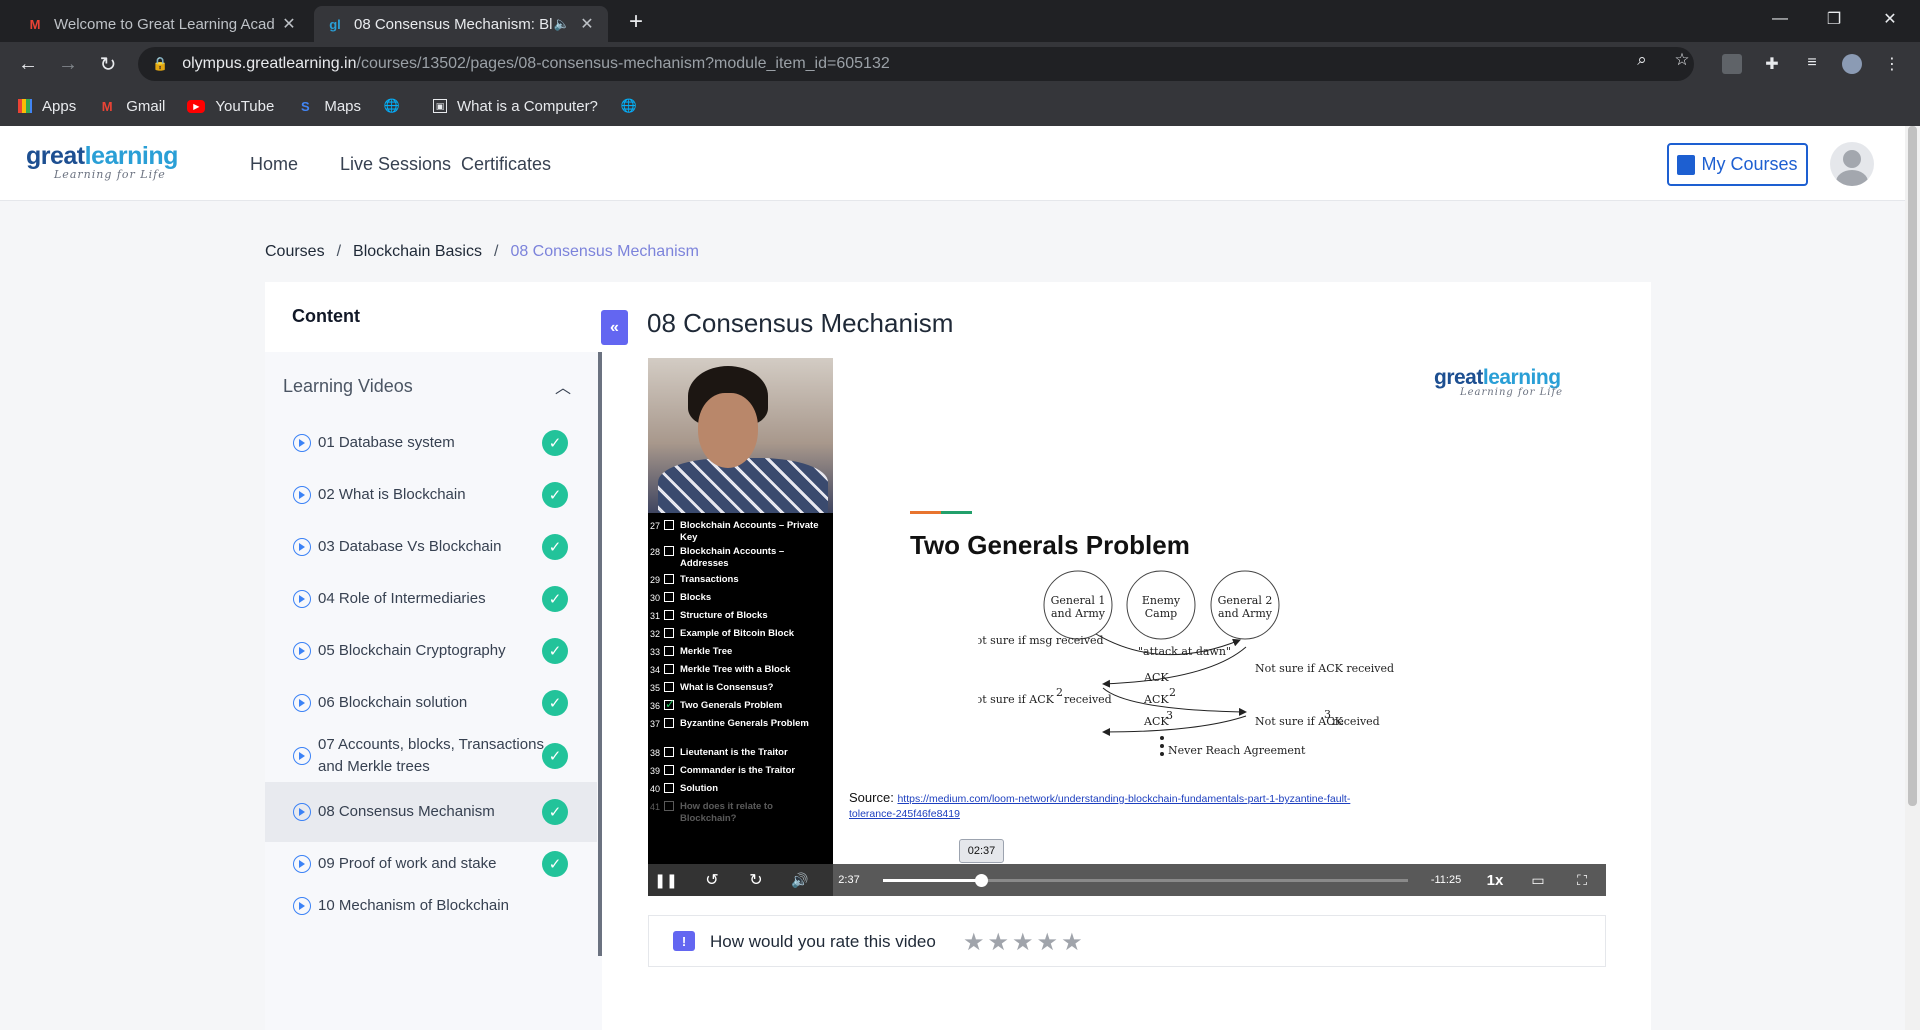  Describe the element at coordinates (402, 598) in the screenshot. I see `sidebar-item-label: 04 Role of Intermediaries` at that location.